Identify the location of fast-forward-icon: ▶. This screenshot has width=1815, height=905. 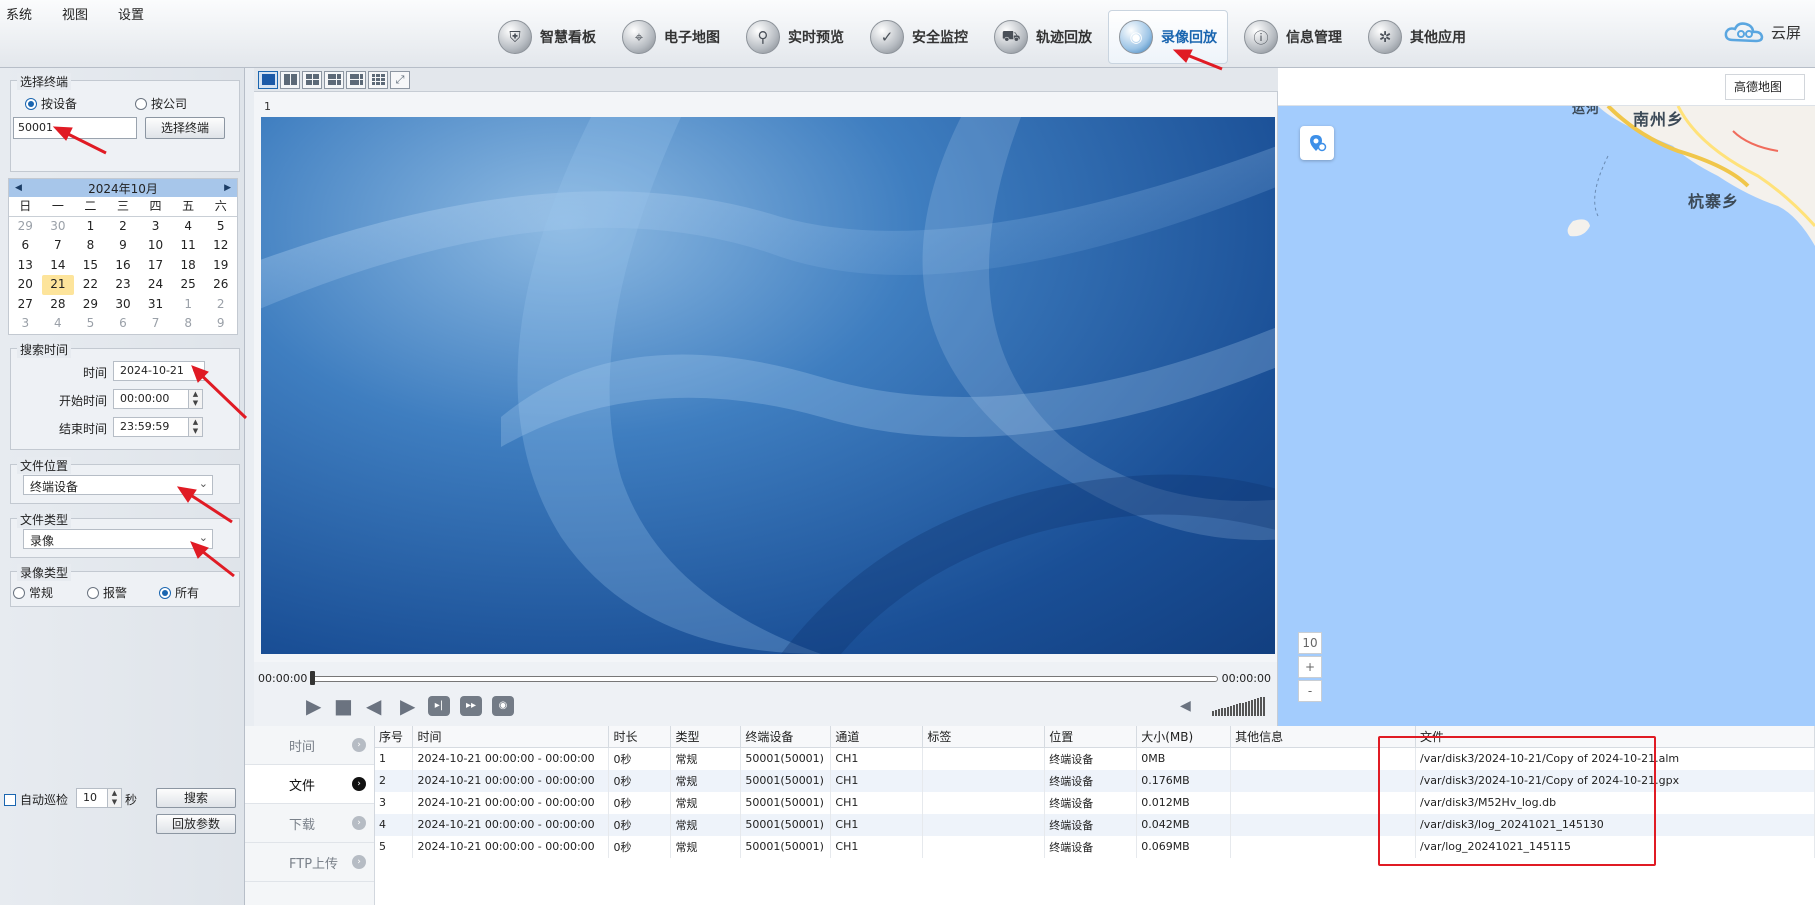
(407, 706).